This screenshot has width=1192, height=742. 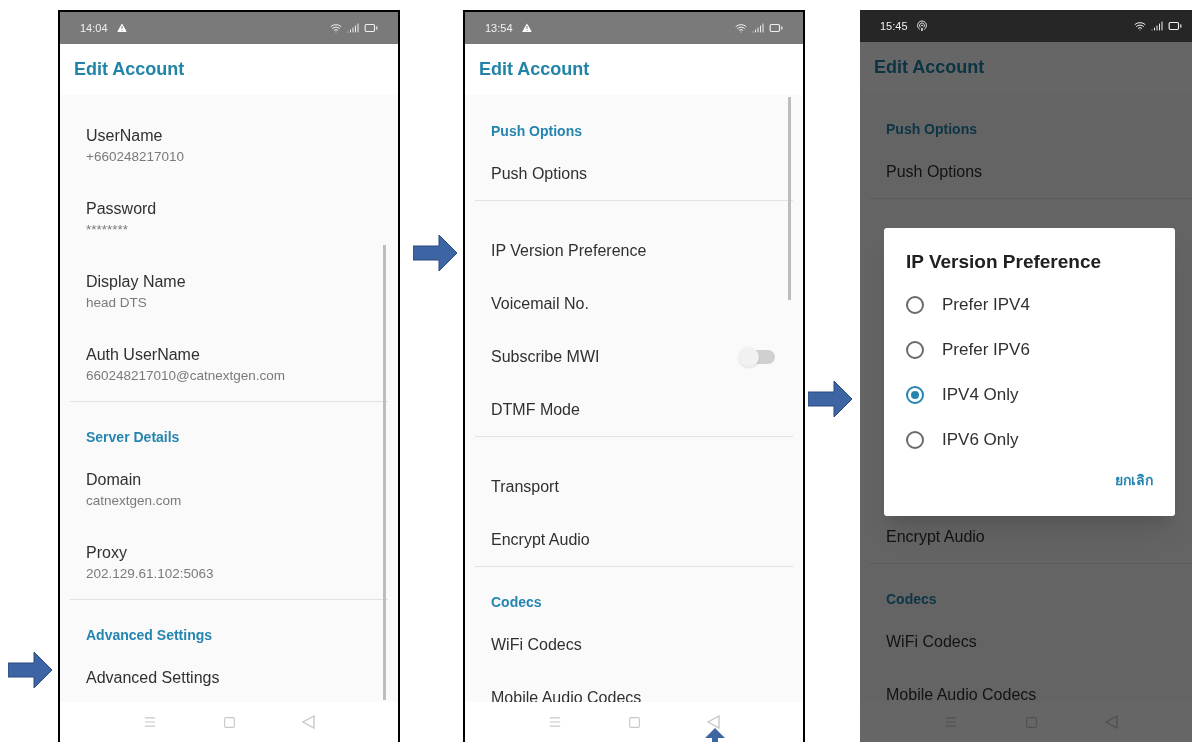 I want to click on setting-label: Auth UserName, so click(x=143, y=354).